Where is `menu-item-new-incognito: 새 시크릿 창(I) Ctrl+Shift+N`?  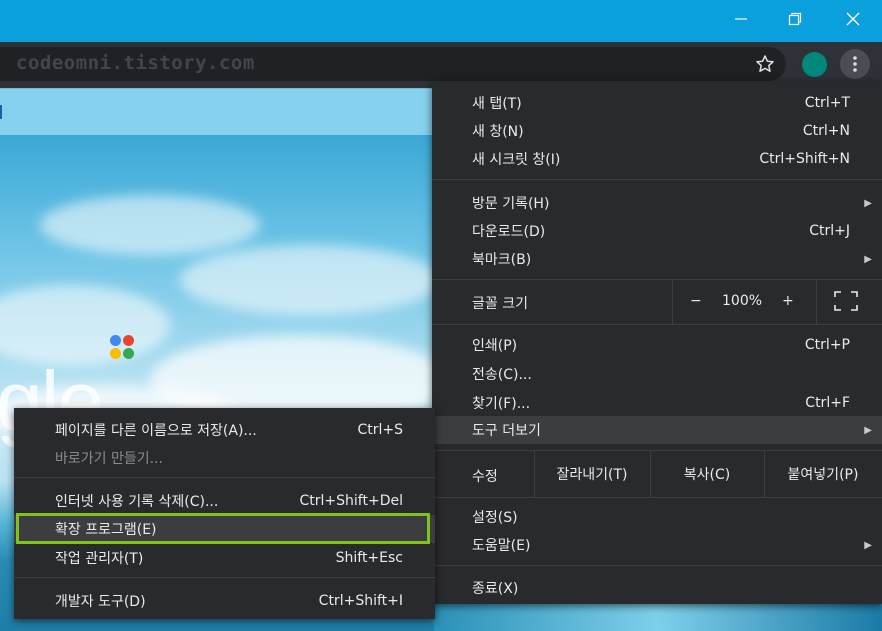
menu-item-new-incognito: 새 시크릿 창(I) Ctrl+Shift+N is located at coordinates (657, 159).